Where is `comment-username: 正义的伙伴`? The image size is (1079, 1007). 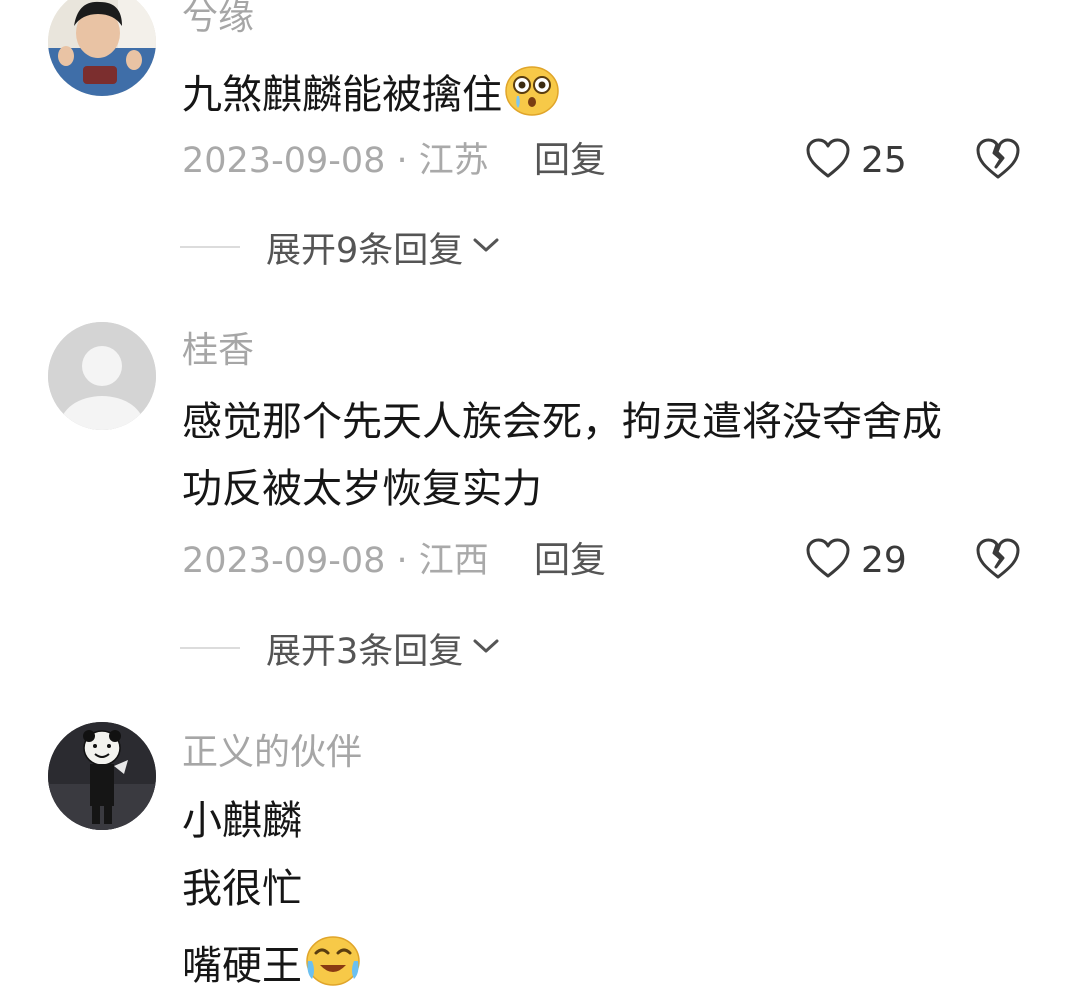
comment-username: 正义的伙伴 is located at coordinates (272, 753).